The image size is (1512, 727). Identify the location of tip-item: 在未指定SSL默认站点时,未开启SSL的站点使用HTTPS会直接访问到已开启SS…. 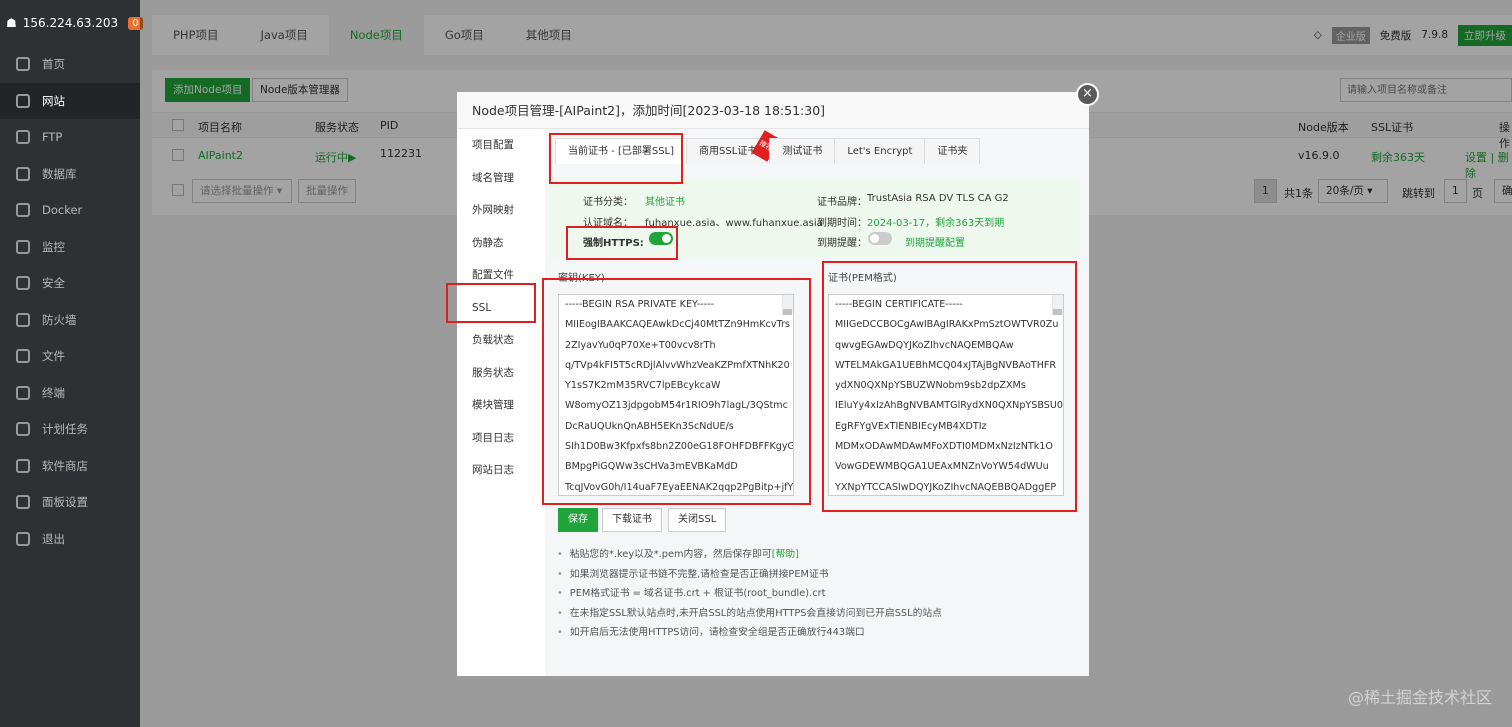
(749, 614).